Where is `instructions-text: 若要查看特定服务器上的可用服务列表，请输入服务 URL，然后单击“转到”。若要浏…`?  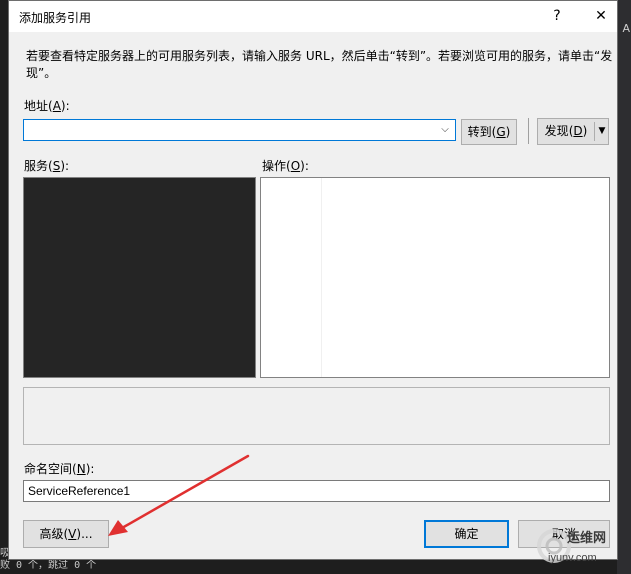 instructions-text: 若要查看特定服务器上的可用服务列表，请输入服务 URL，然后单击“转到”。若要浏… is located at coordinates (319, 64).